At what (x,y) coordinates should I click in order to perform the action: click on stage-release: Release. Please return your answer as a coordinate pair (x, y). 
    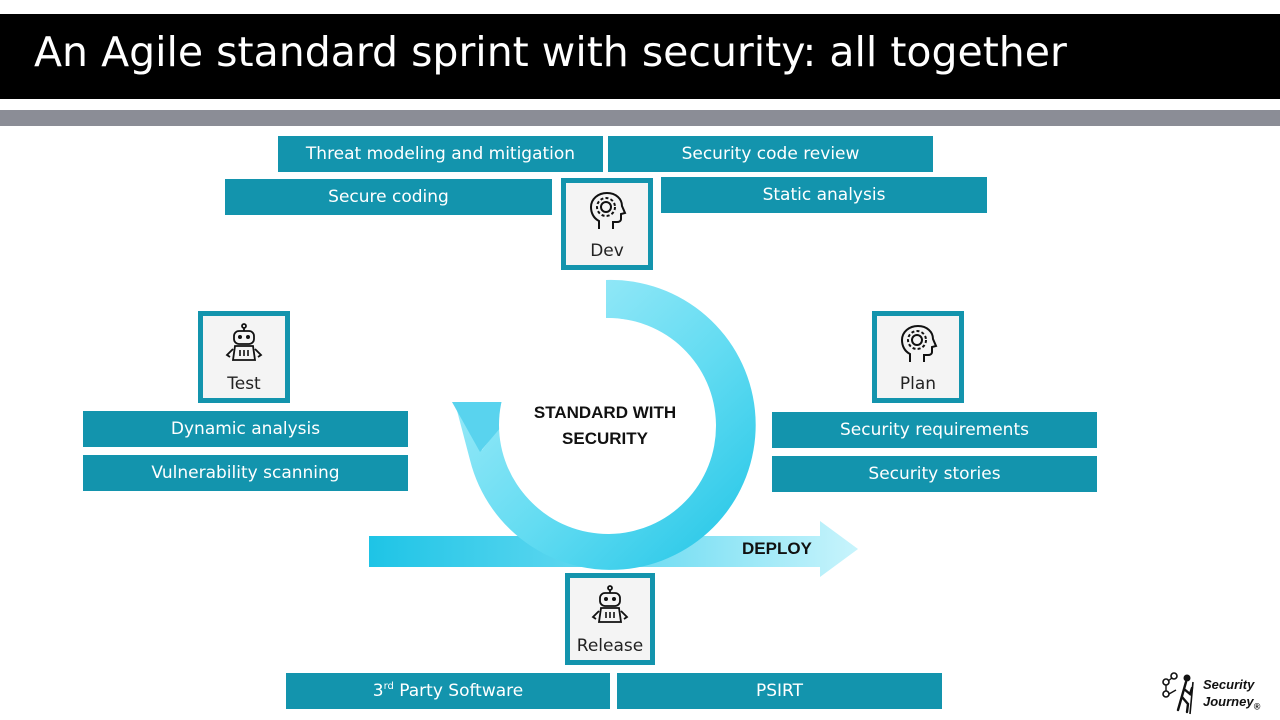
    Looking at the image, I should click on (610, 619).